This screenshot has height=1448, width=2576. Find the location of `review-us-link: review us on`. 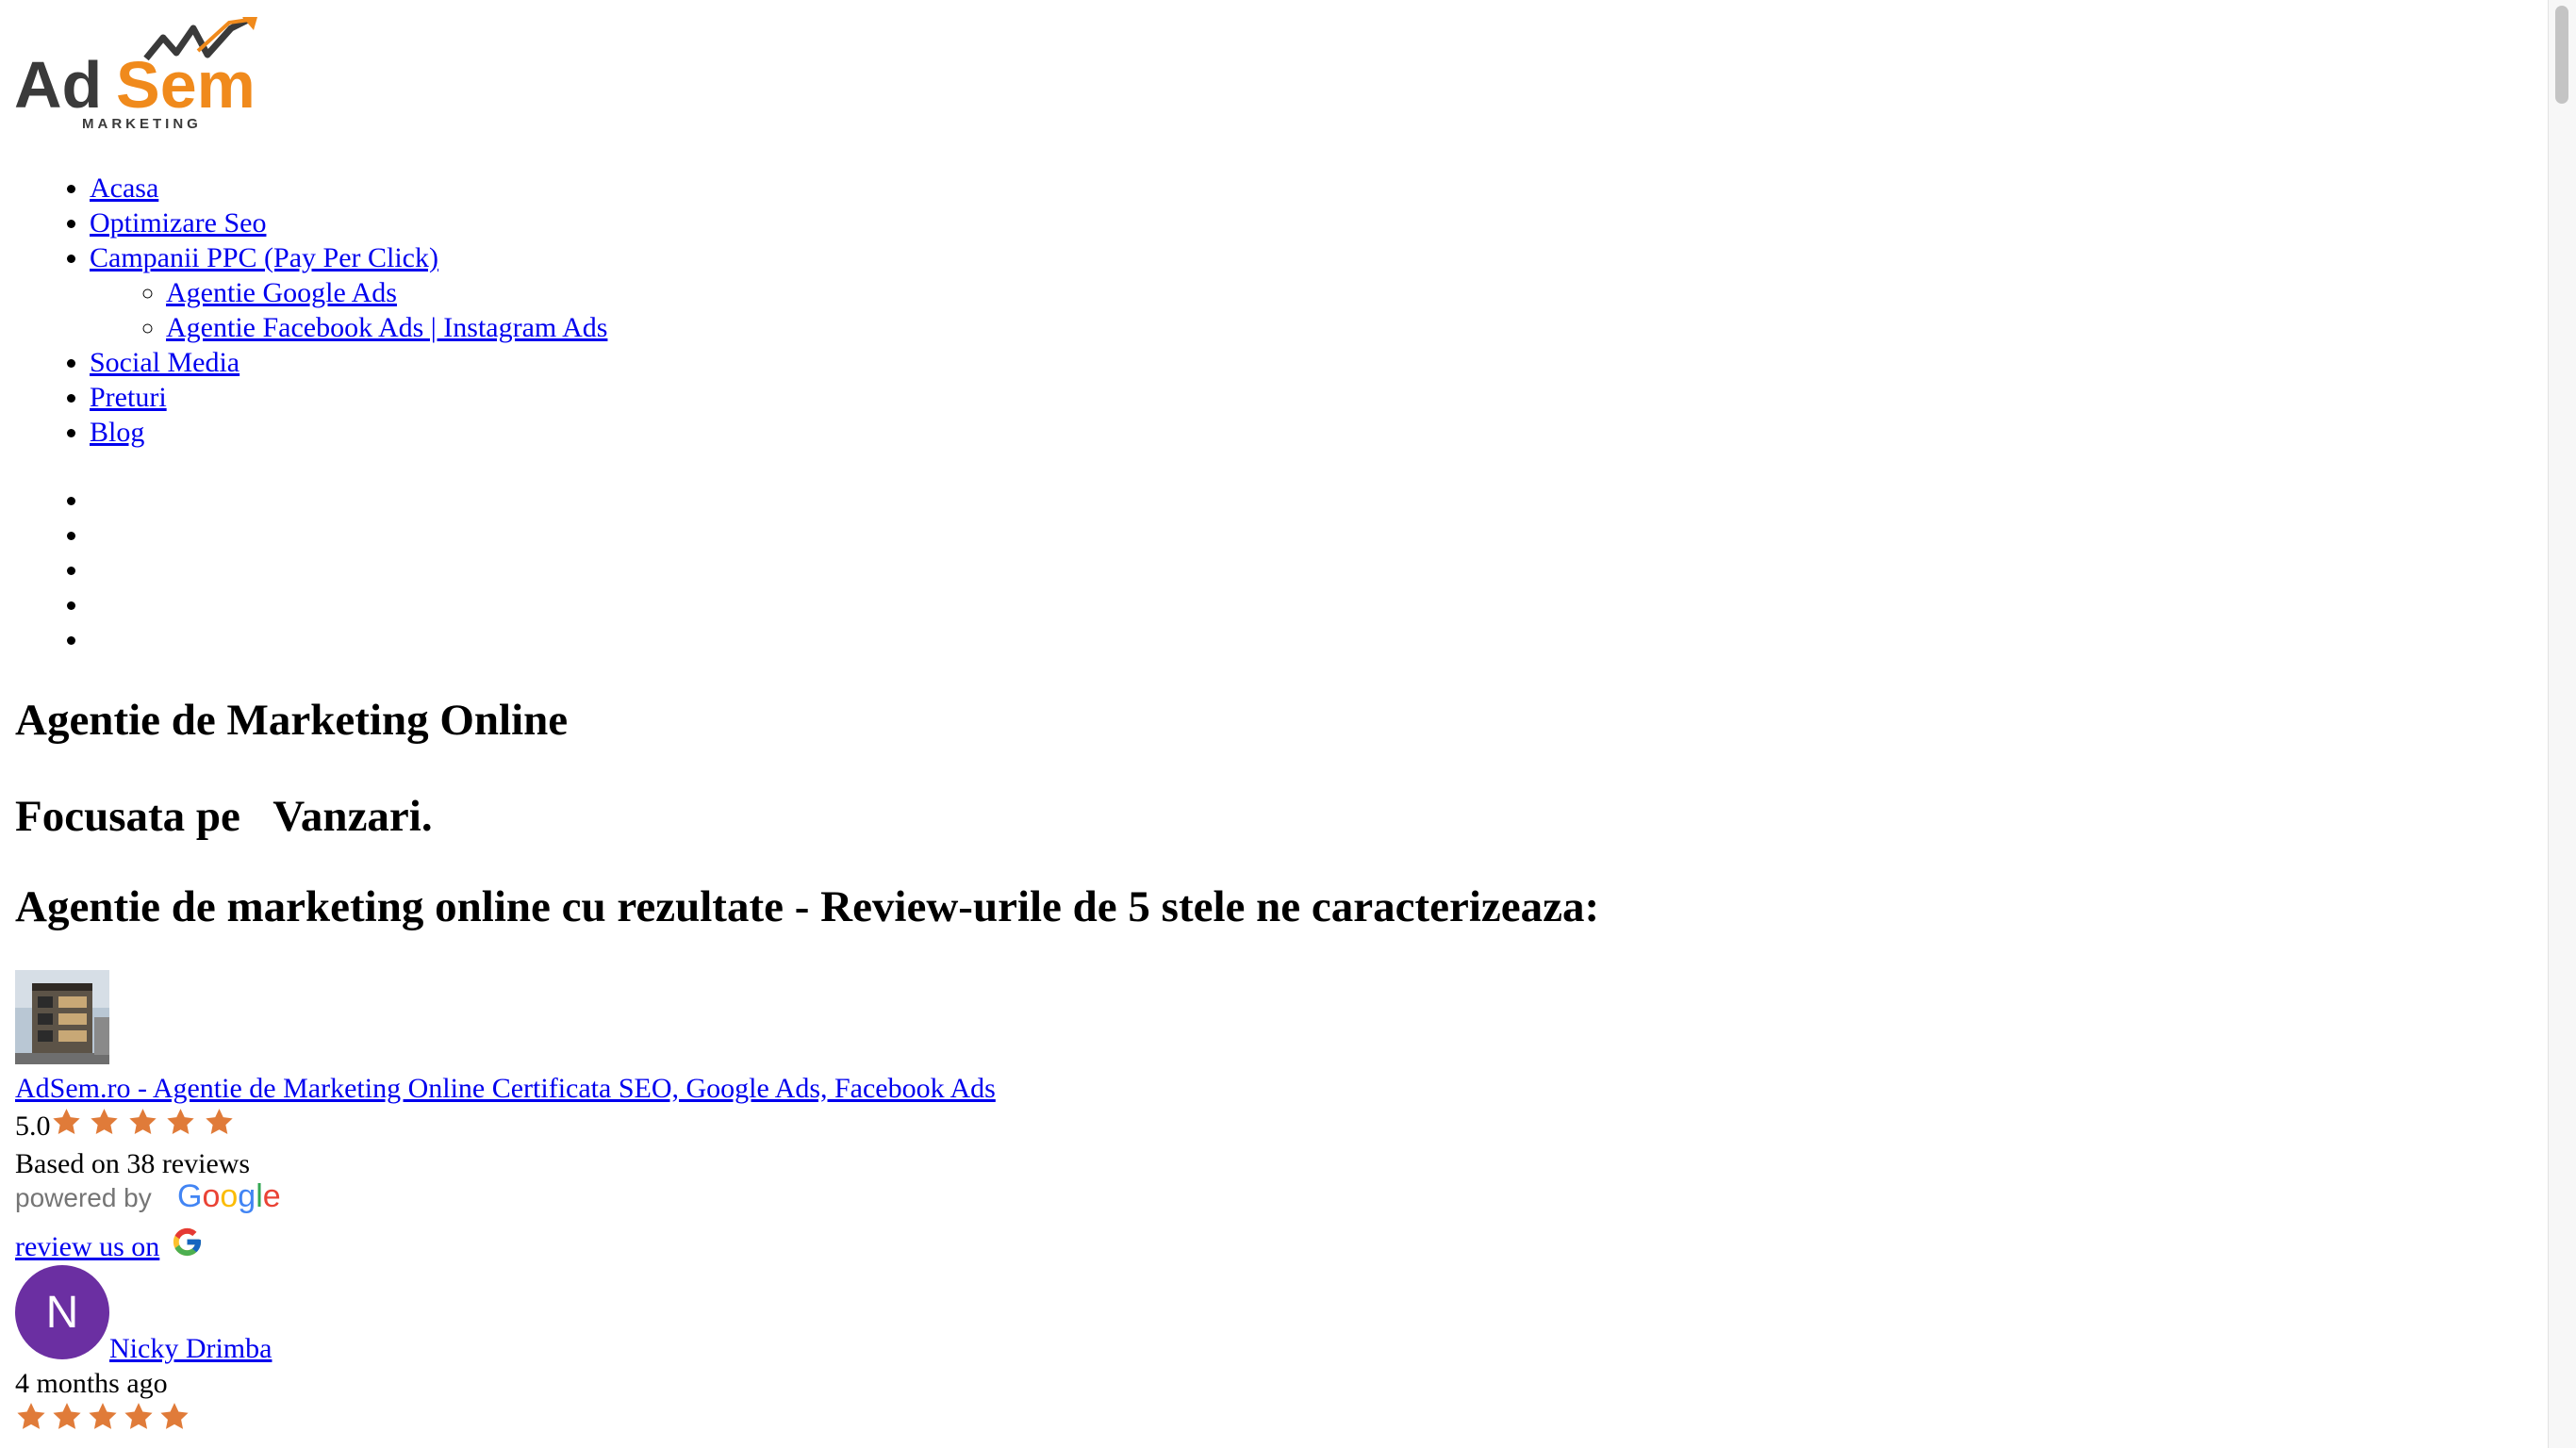

review-us-link: review us on is located at coordinates (87, 1247).